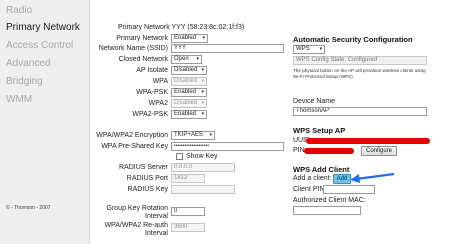 This screenshot has width=450, height=244. What do you see at coordinates (179, 156) in the screenshot?
I see `show-key-checkbox` at bounding box center [179, 156].